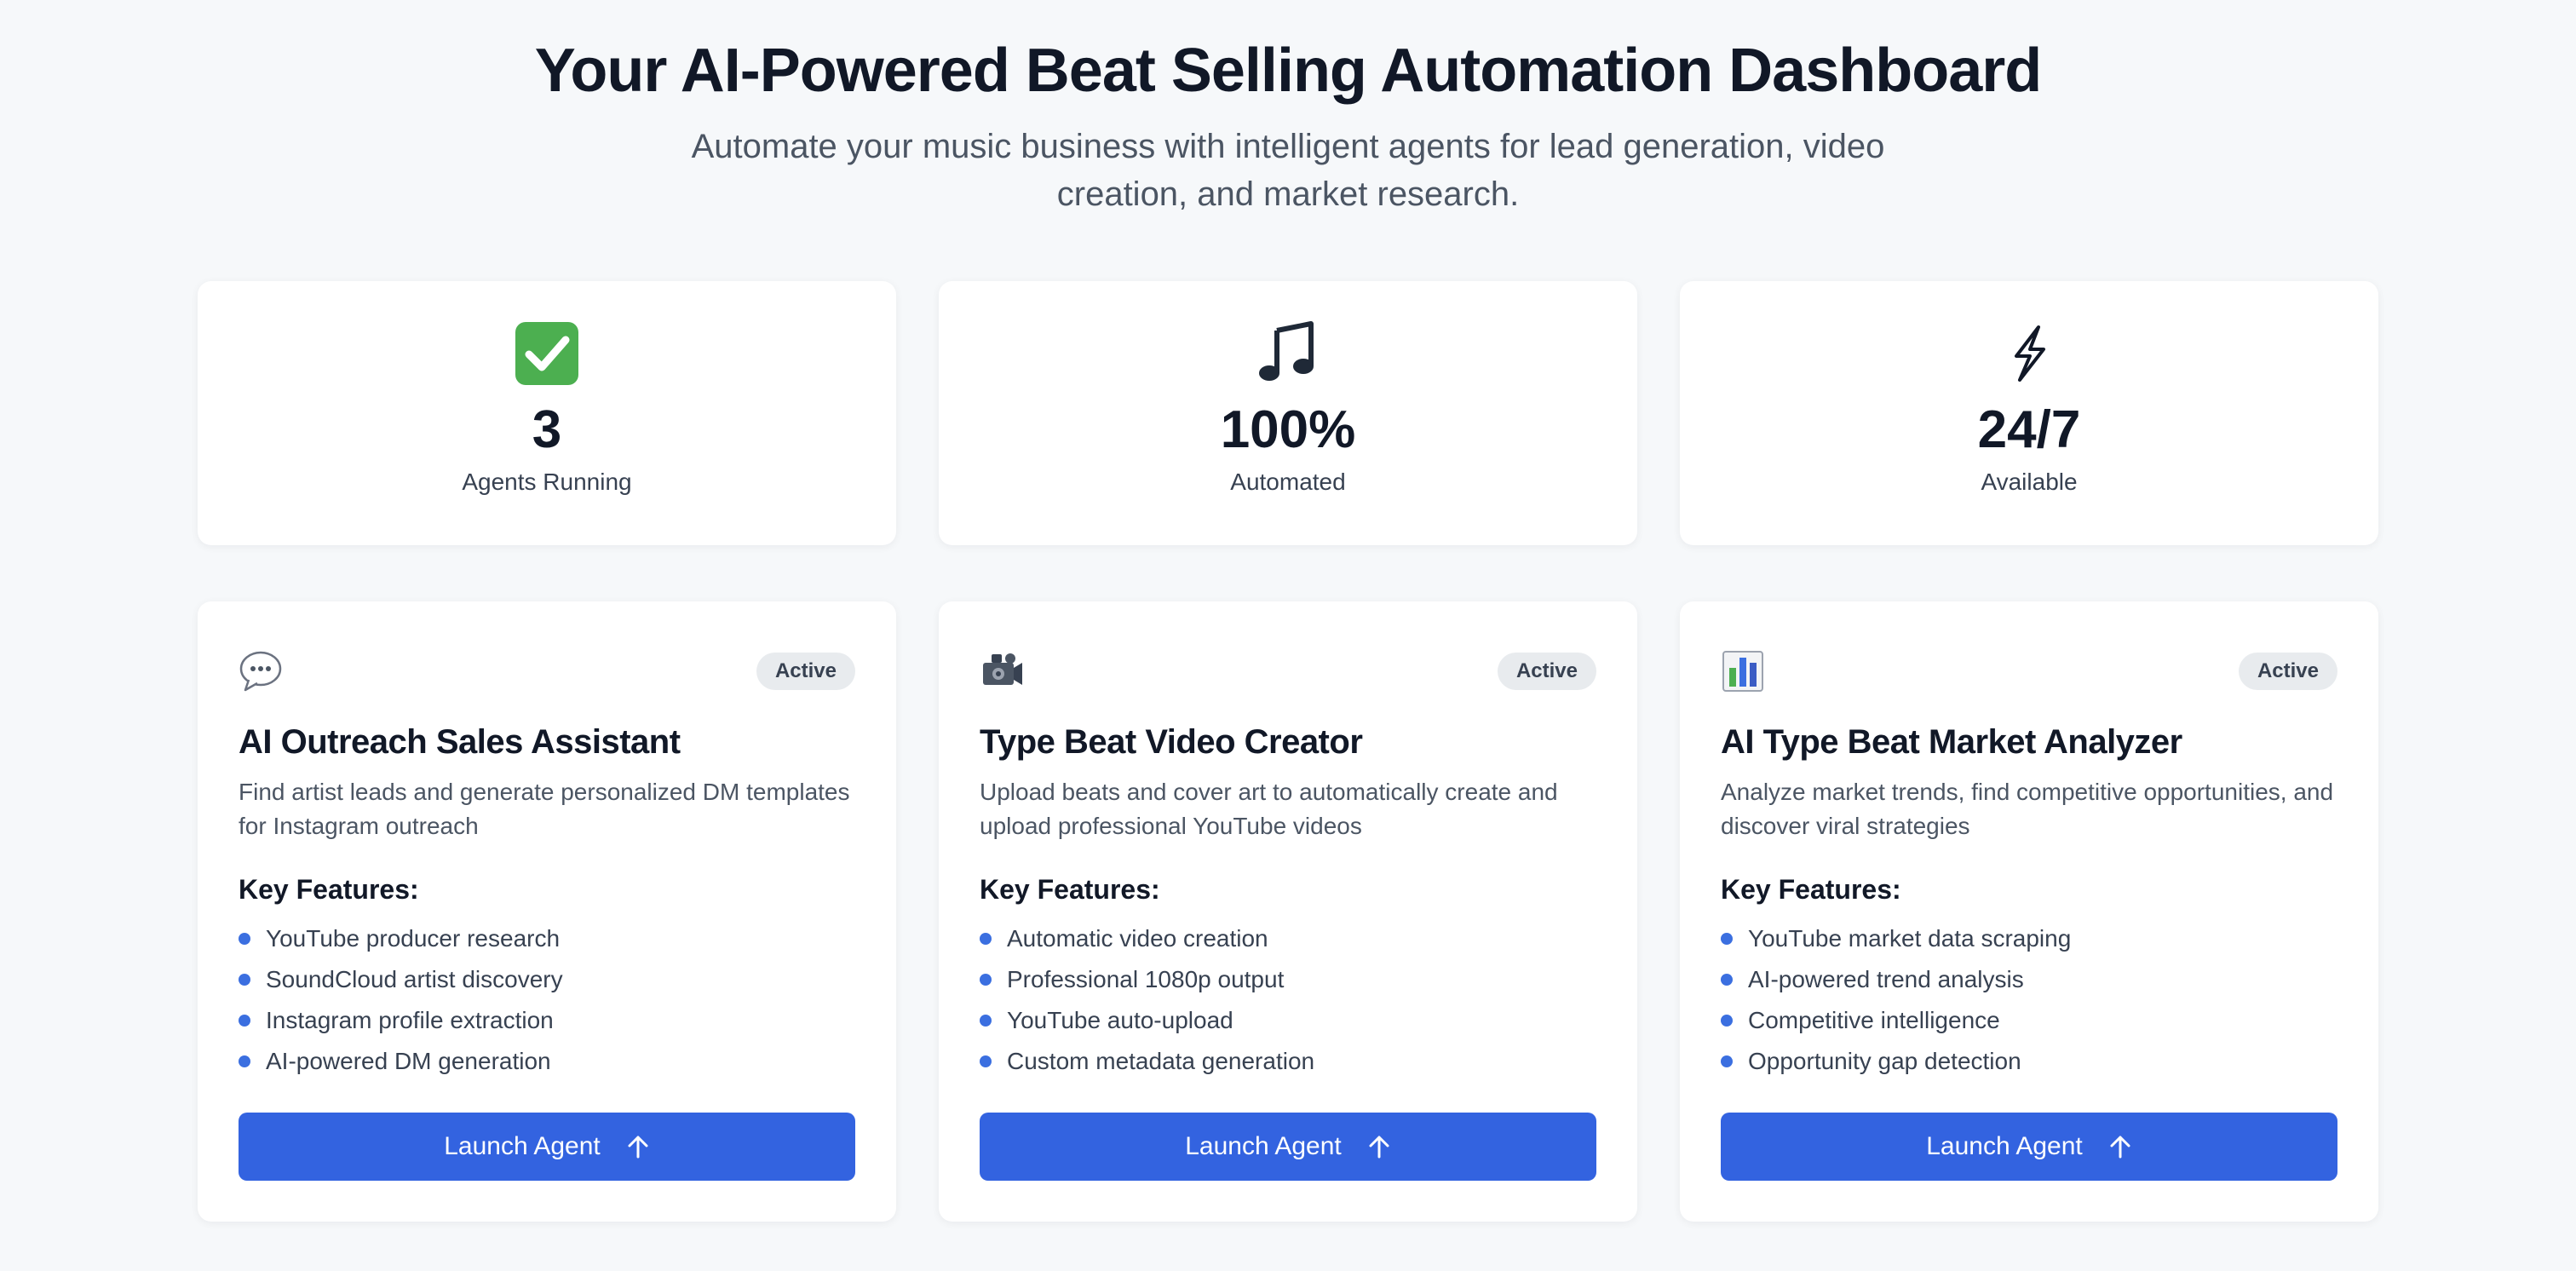  Describe the element at coordinates (414, 938) in the screenshot. I see `feature-text: YouTube producer research` at that location.